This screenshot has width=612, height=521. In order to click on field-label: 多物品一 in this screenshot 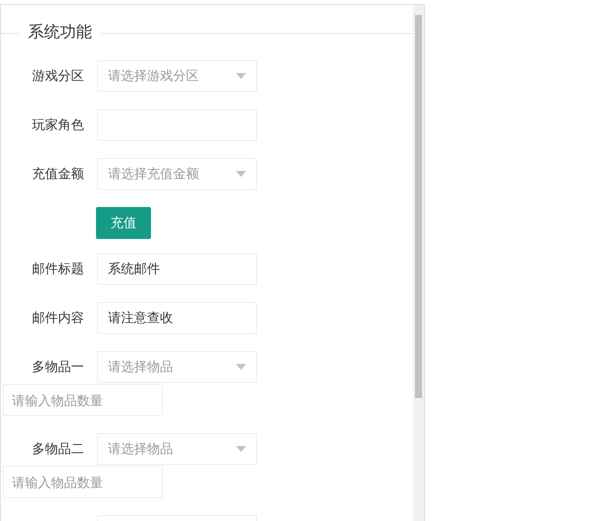, I will do `click(57, 367)`.